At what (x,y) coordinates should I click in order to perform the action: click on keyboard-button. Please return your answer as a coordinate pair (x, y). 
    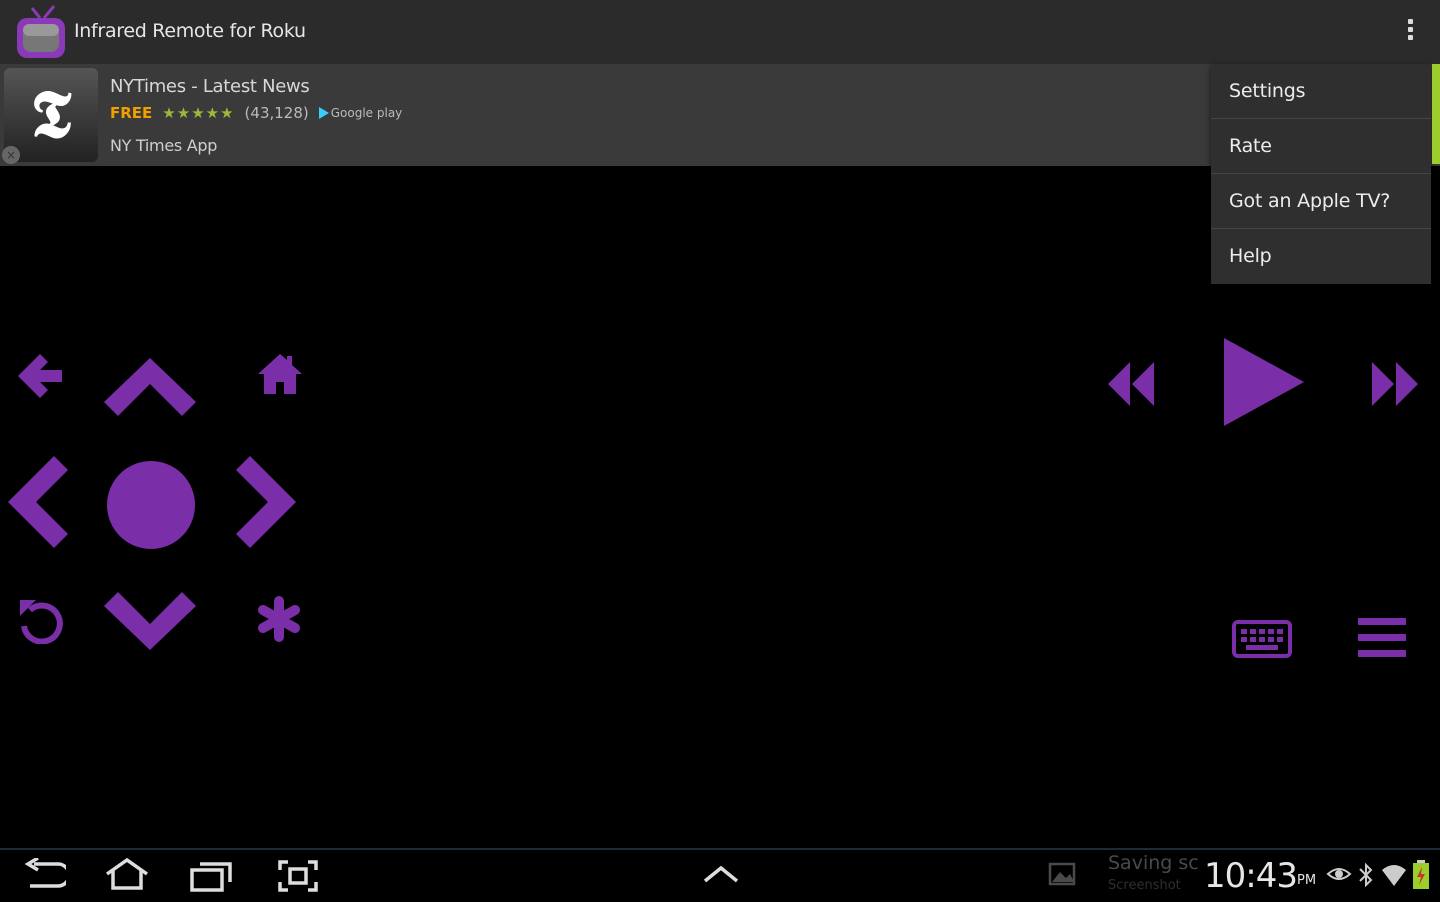
    Looking at the image, I should click on (1262, 639).